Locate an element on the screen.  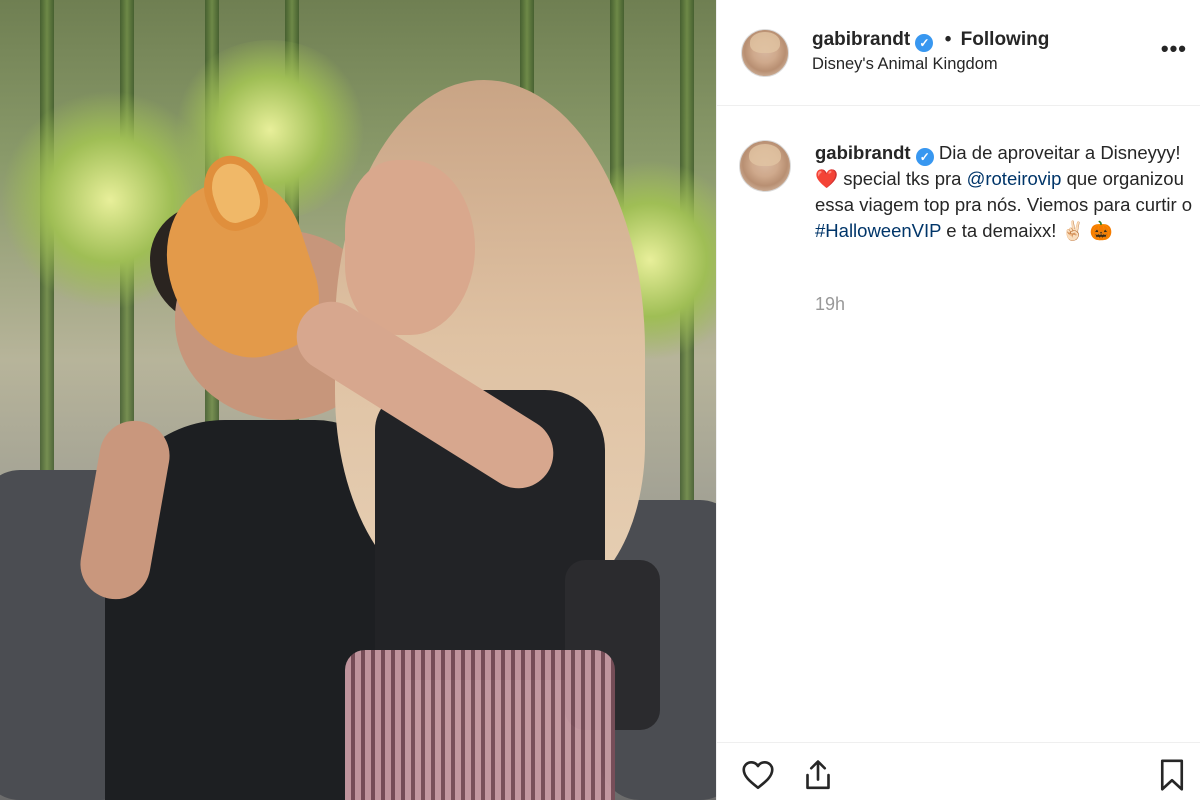
heart-emoji: ❤️ is located at coordinates (827, 178).